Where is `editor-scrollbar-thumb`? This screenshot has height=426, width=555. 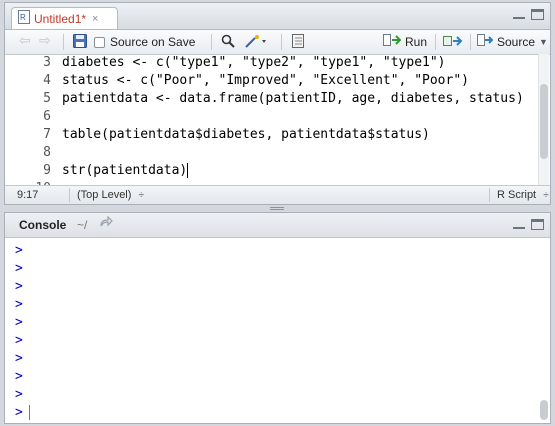
editor-scrollbar-thumb is located at coordinates (544, 121).